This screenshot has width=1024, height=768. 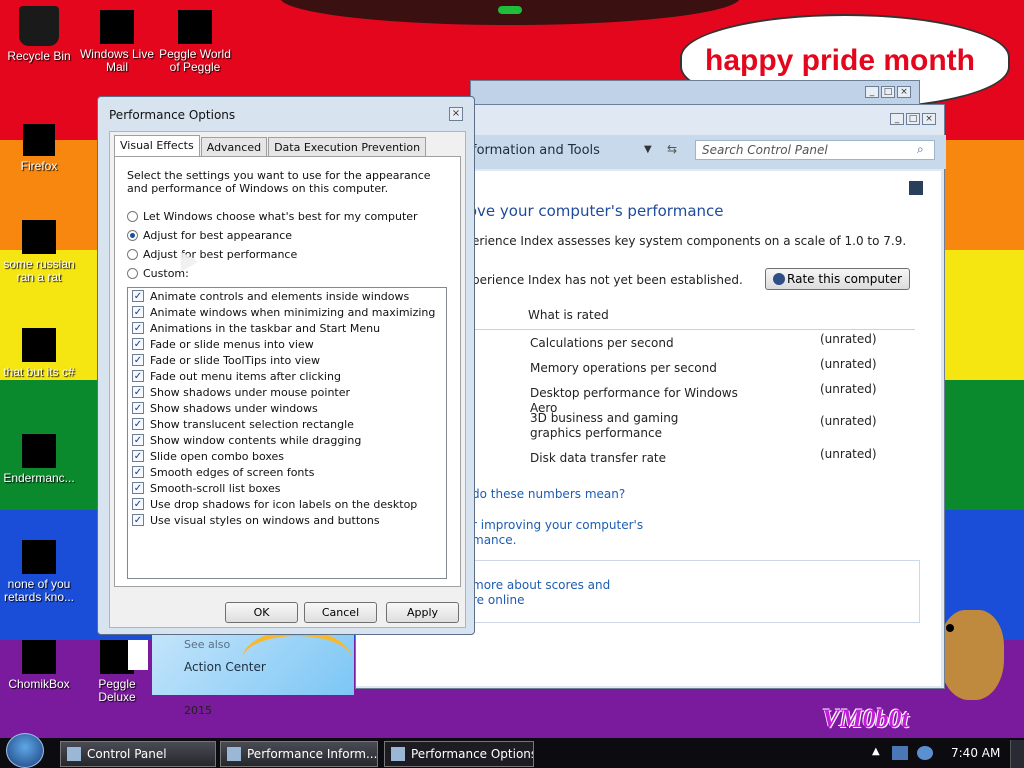 I want to click on peggle-icon, so click(x=195, y=27).